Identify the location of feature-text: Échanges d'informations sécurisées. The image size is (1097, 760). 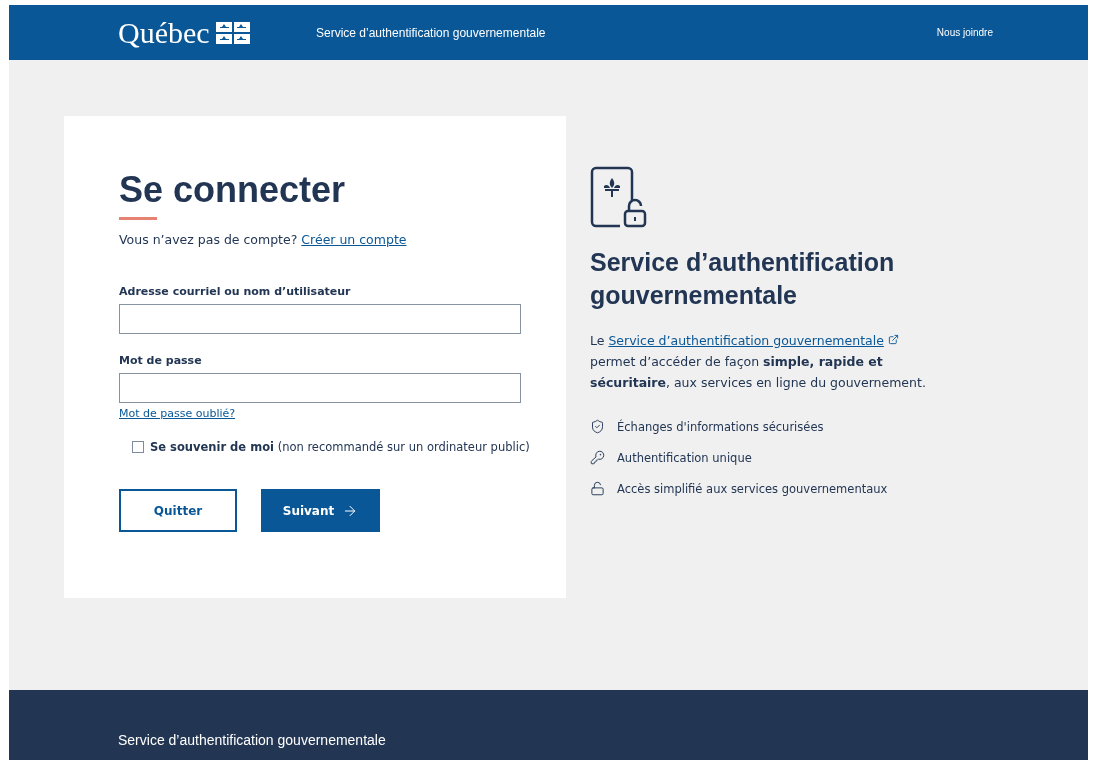
(720, 426).